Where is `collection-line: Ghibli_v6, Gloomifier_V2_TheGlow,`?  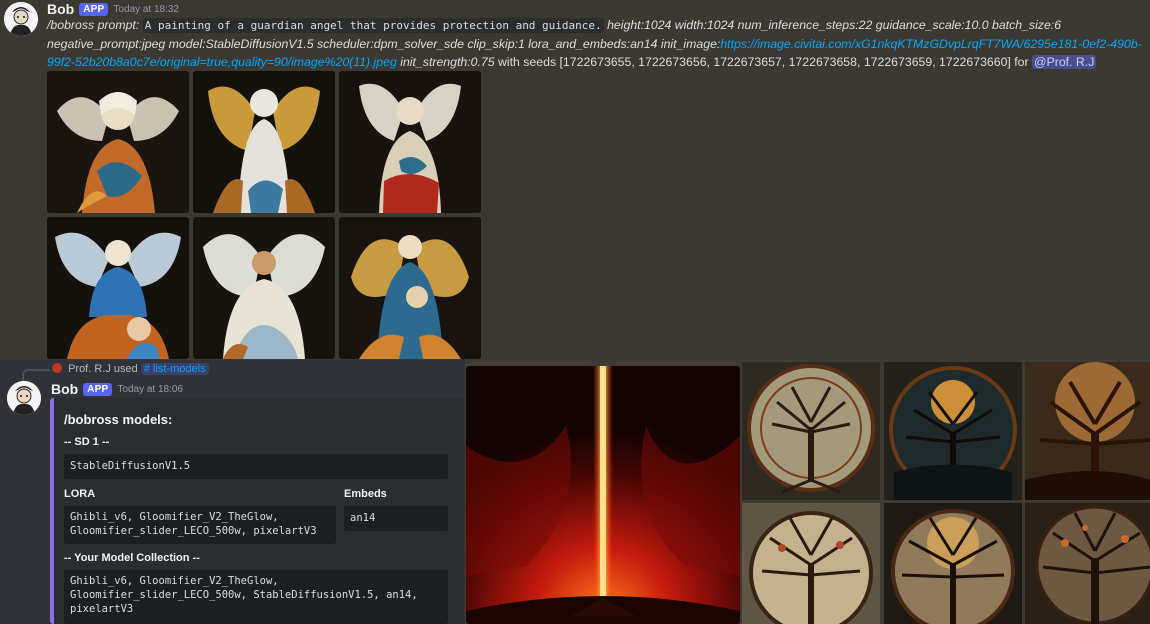
collection-line: Ghibli_v6, Gloomifier_V2_TheGlow, is located at coordinates (174, 581).